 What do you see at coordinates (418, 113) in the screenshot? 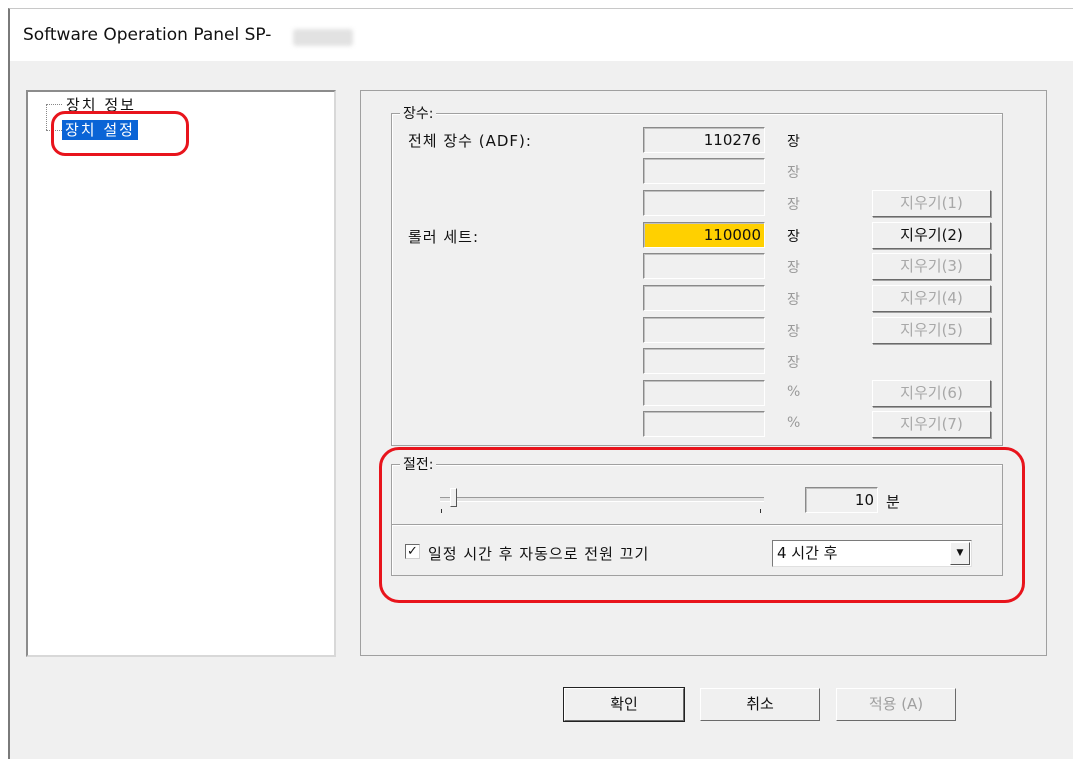
I see `page-count-group-title: 장수:` at bounding box center [418, 113].